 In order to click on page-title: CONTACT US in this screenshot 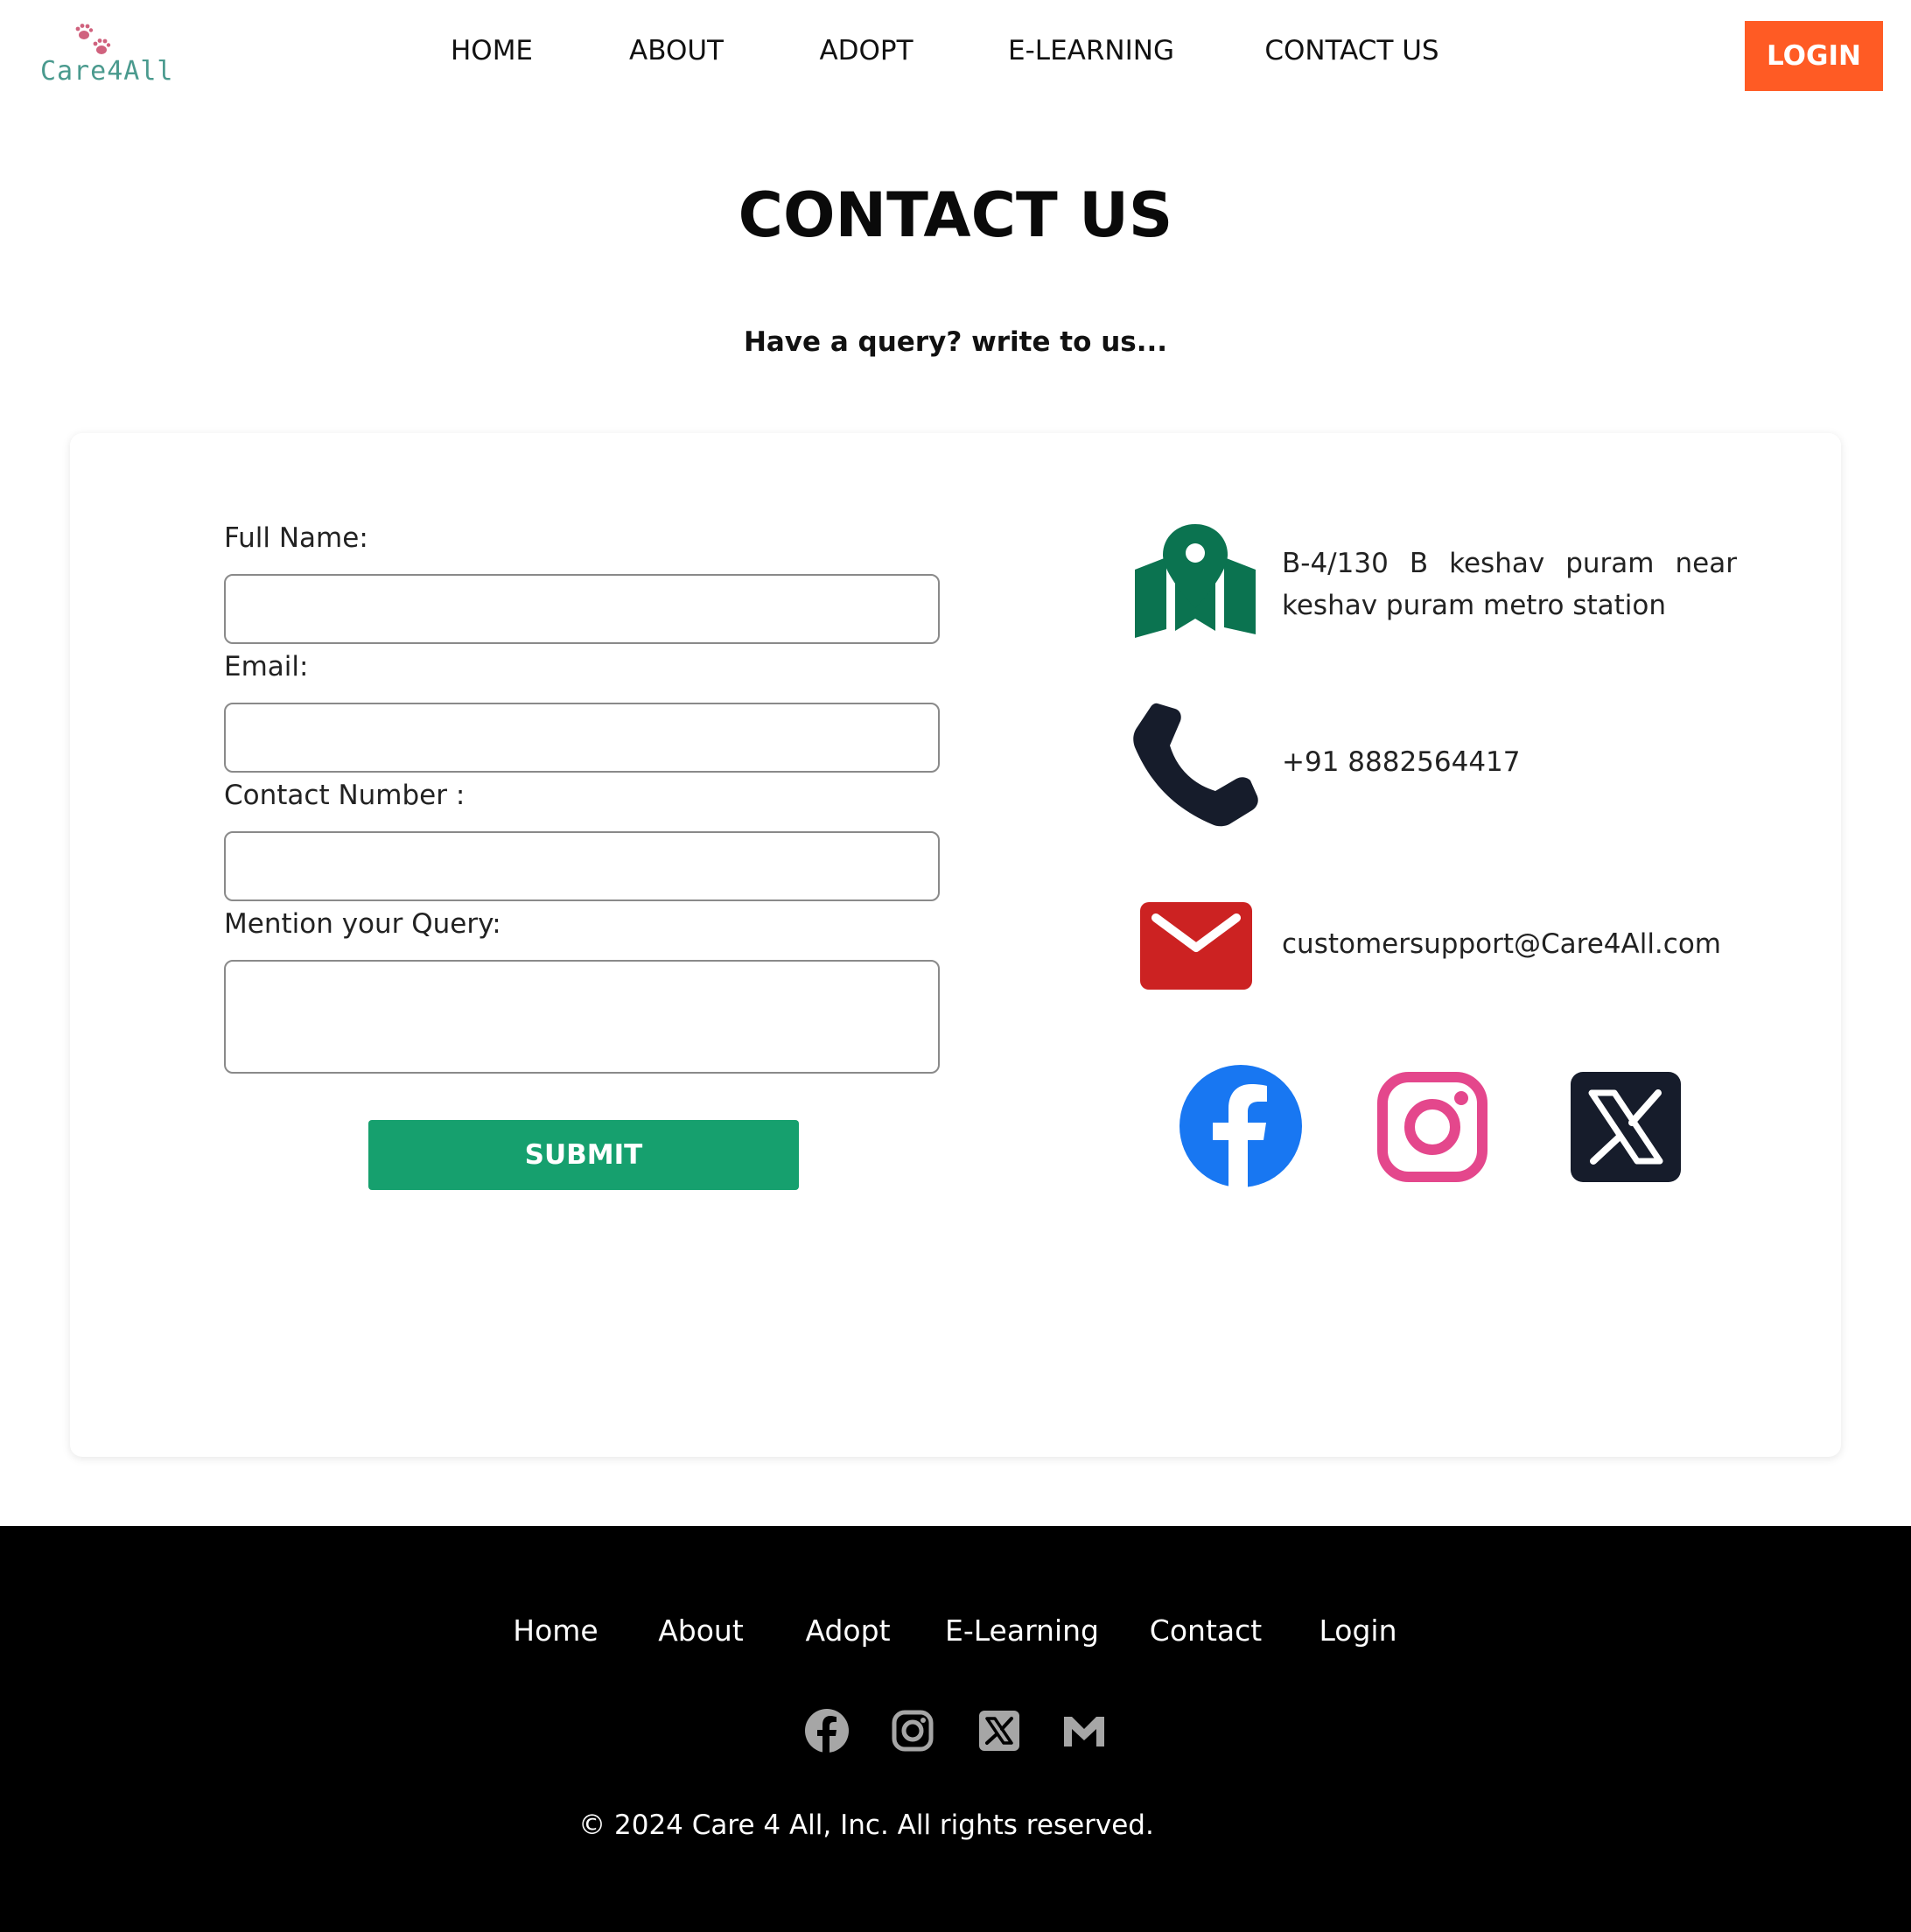, I will do `click(955, 215)`.